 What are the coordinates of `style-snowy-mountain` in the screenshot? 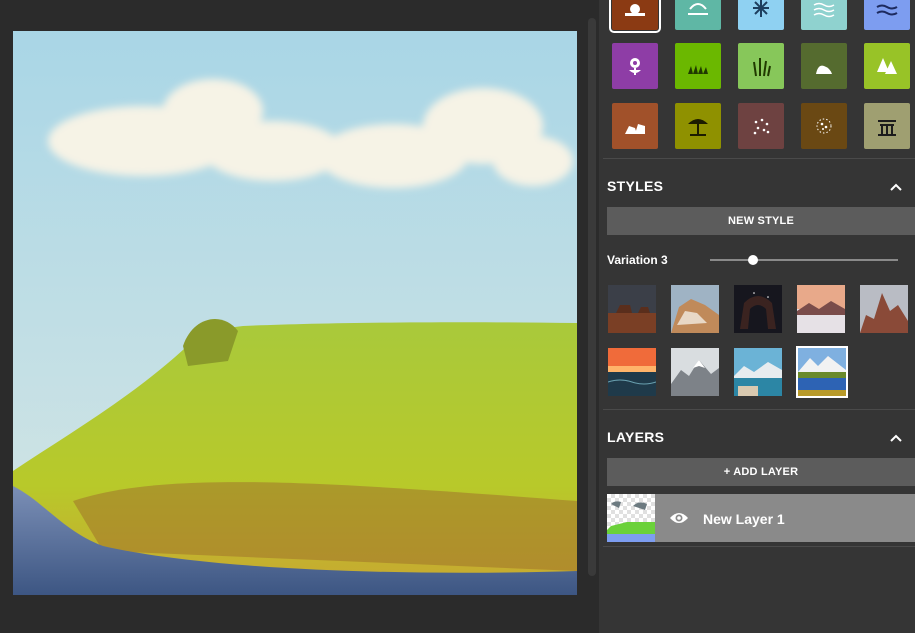 It's located at (695, 372).